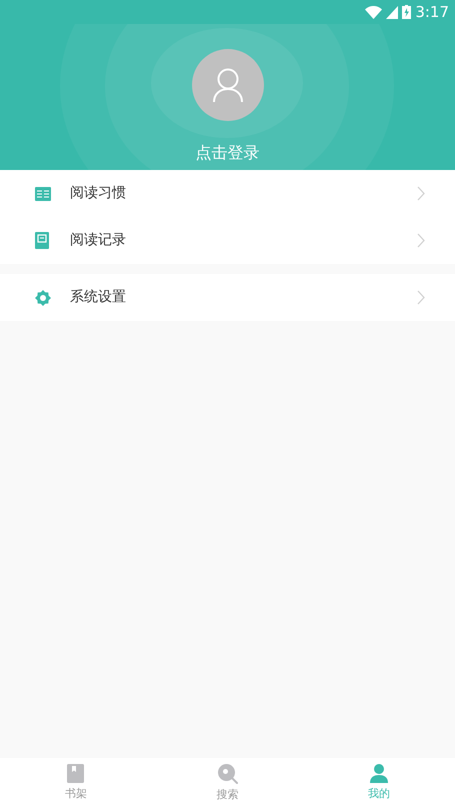 The image size is (455, 809). What do you see at coordinates (98, 297) in the screenshot?
I see `menu-label: 系统设置` at bounding box center [98, 297].